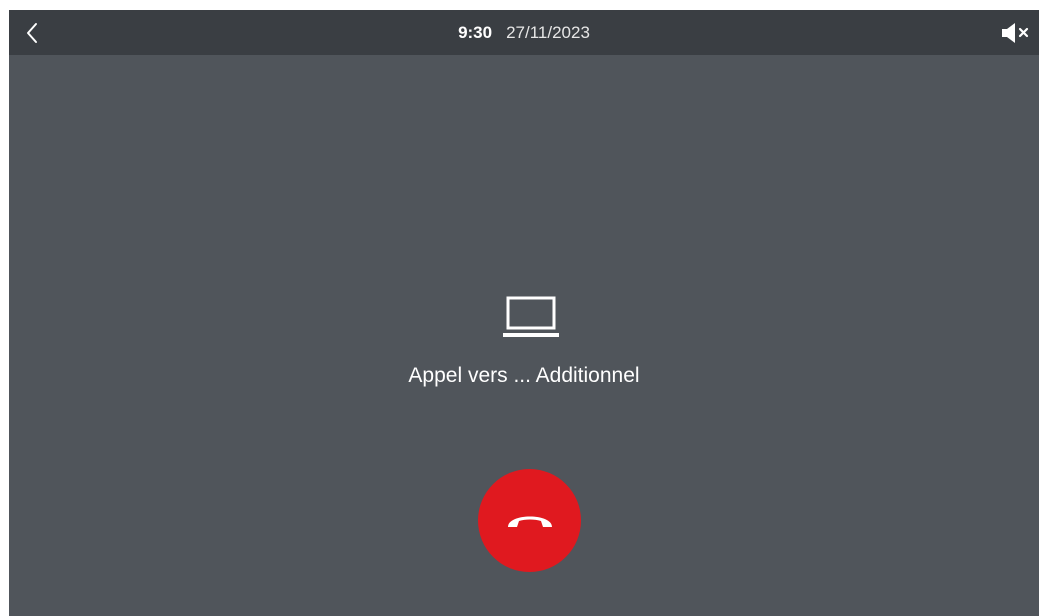 Image resolution: width=1048 pixels, height=616 pixels. Describe the element at coordinates (524, 375) in the screenshot. I see `call-status-label: Appel vers ... Additionnel` at that location.